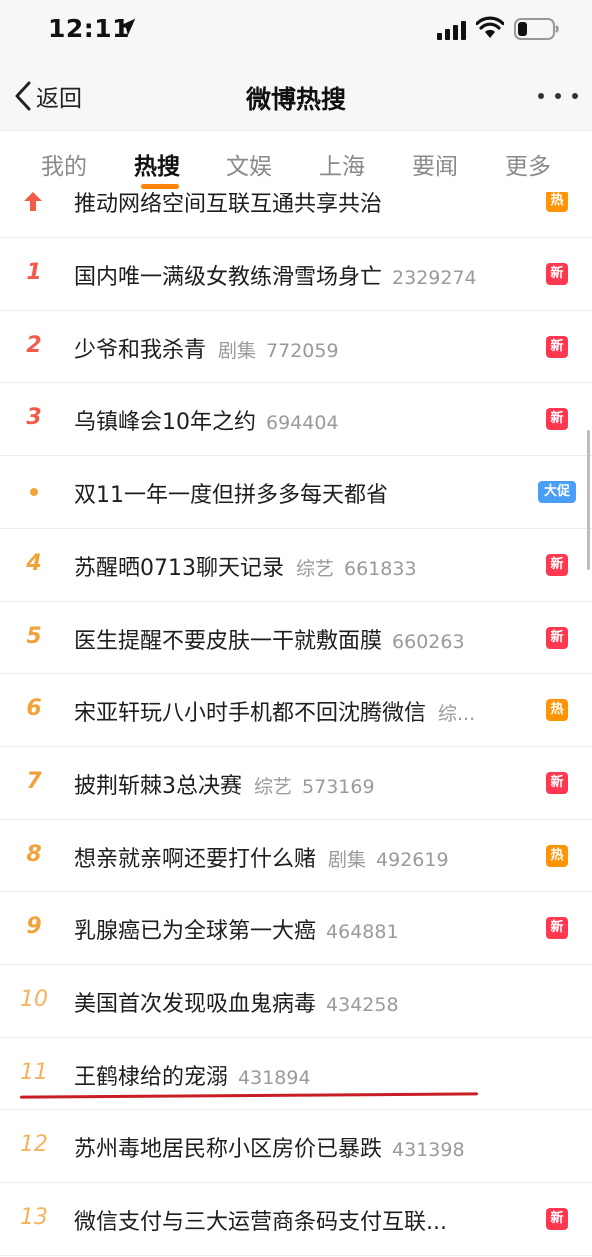 This screenshot has width=592, height=1257. What do you see at coordinates (274, 1077) in the screenshot?
I see `topic-heat-count: 431894` at bounding box center [274, 1077].